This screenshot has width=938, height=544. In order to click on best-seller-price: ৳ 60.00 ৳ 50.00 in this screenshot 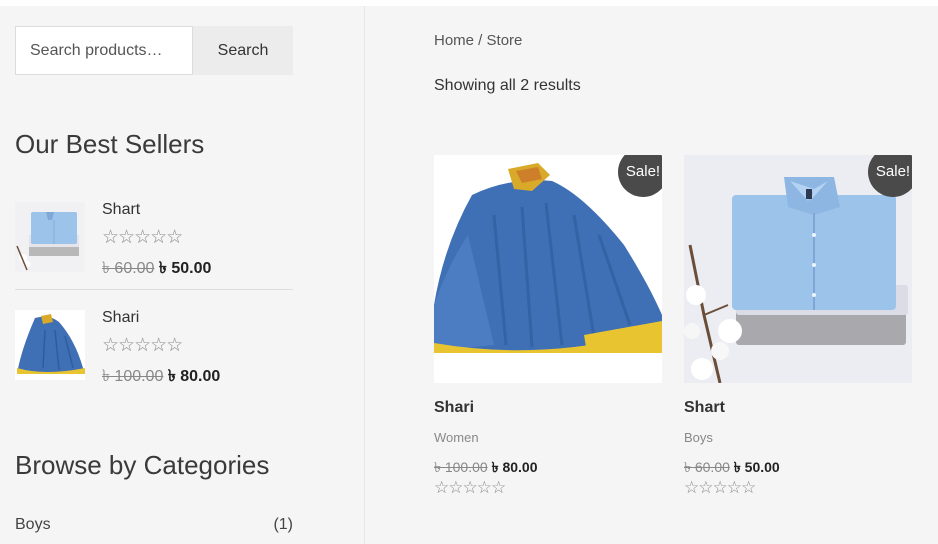, I will do `click(156, 268)`.